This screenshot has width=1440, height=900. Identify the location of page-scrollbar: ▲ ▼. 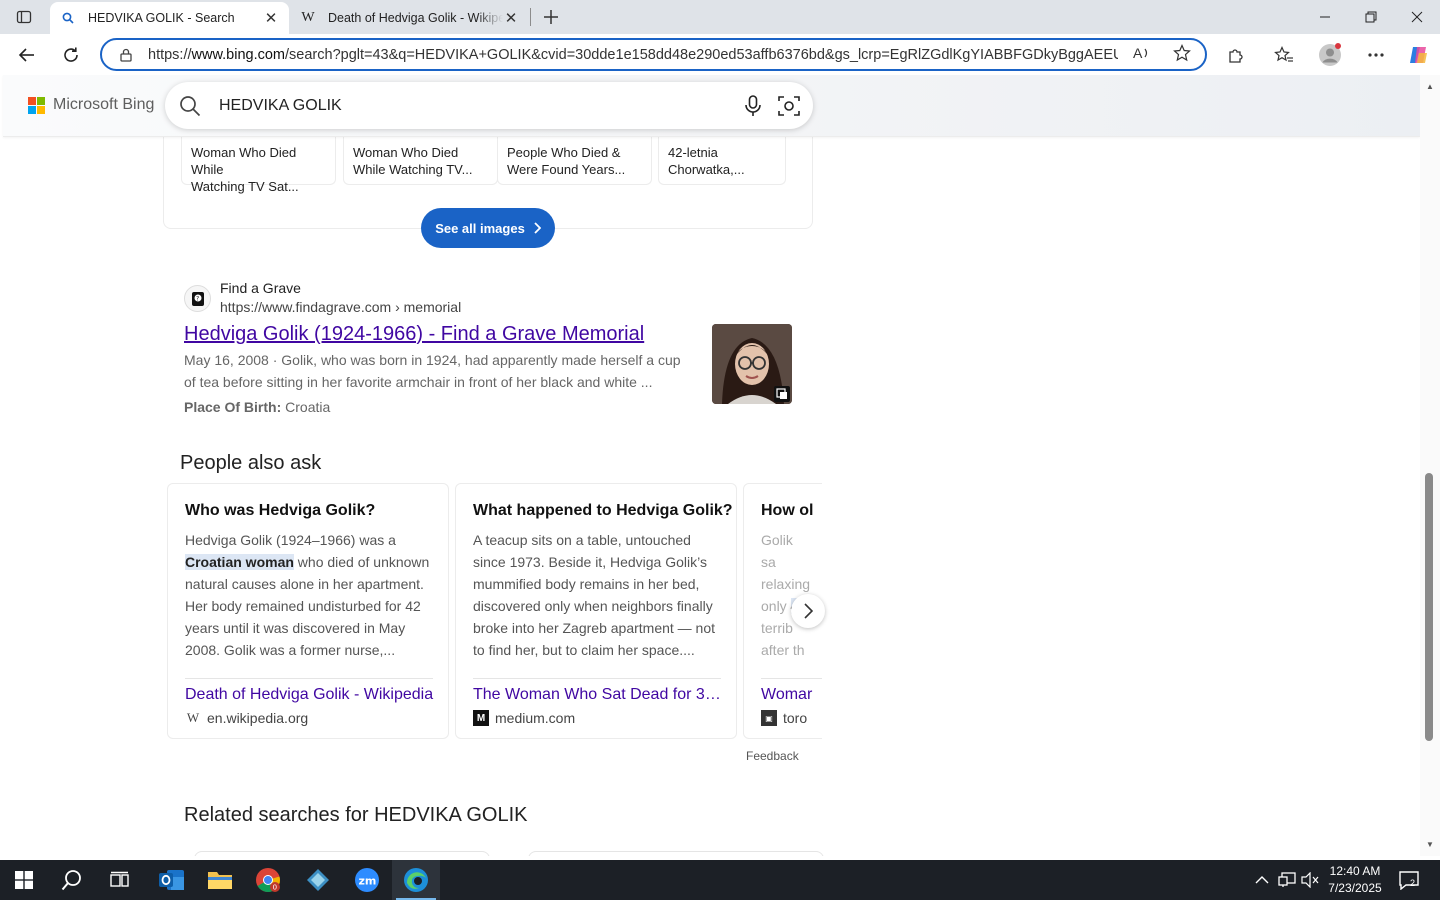
(1430, 465).